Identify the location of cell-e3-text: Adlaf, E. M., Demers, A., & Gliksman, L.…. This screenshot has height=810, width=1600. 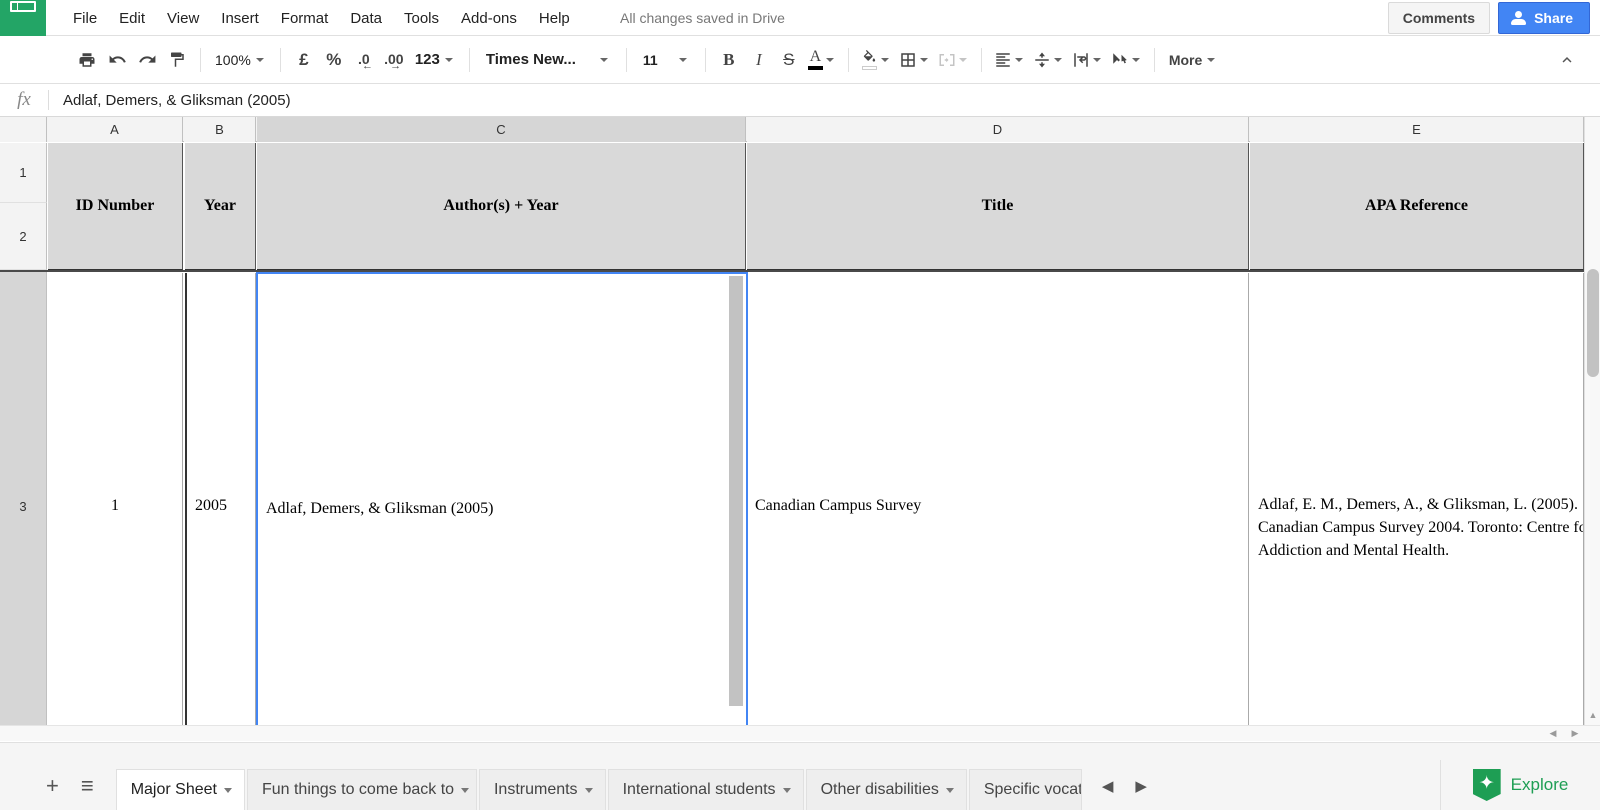
(1420, 528).